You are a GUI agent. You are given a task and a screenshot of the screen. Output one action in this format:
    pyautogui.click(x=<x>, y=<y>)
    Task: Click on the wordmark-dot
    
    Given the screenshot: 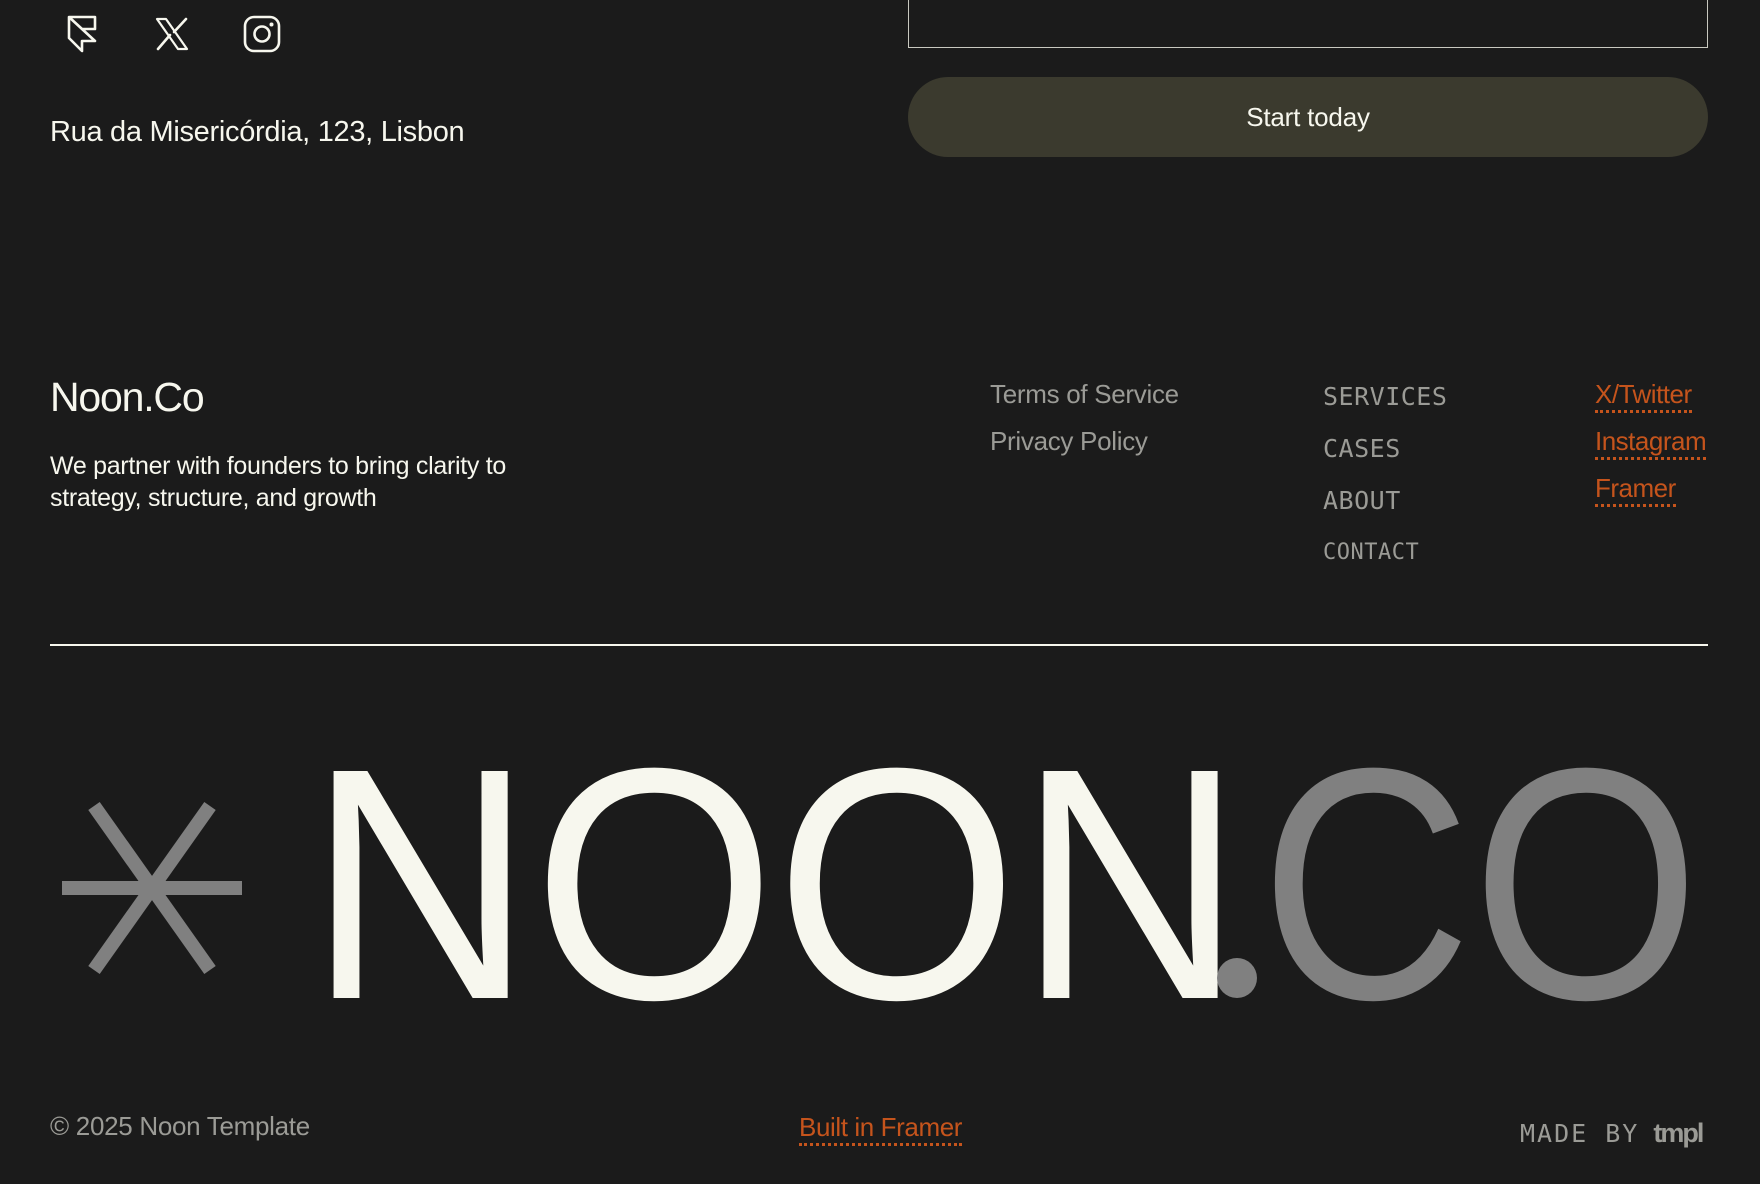 What is the action you would take?
    pyautogui.click(x=1237, y=978)
    